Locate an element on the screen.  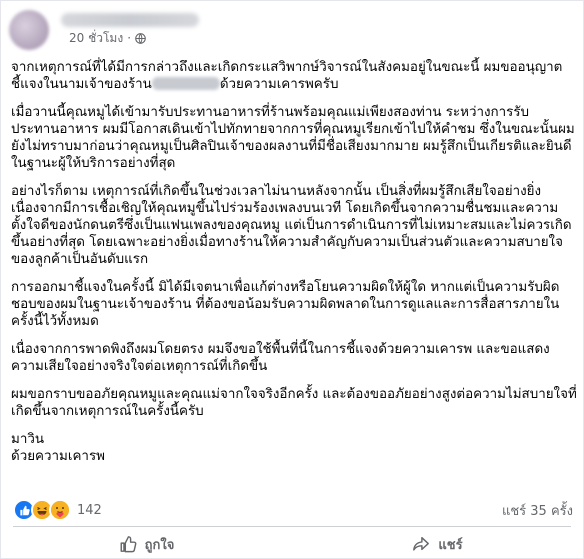
like-label: ถูกใจ is located at coordinates (159, 545).